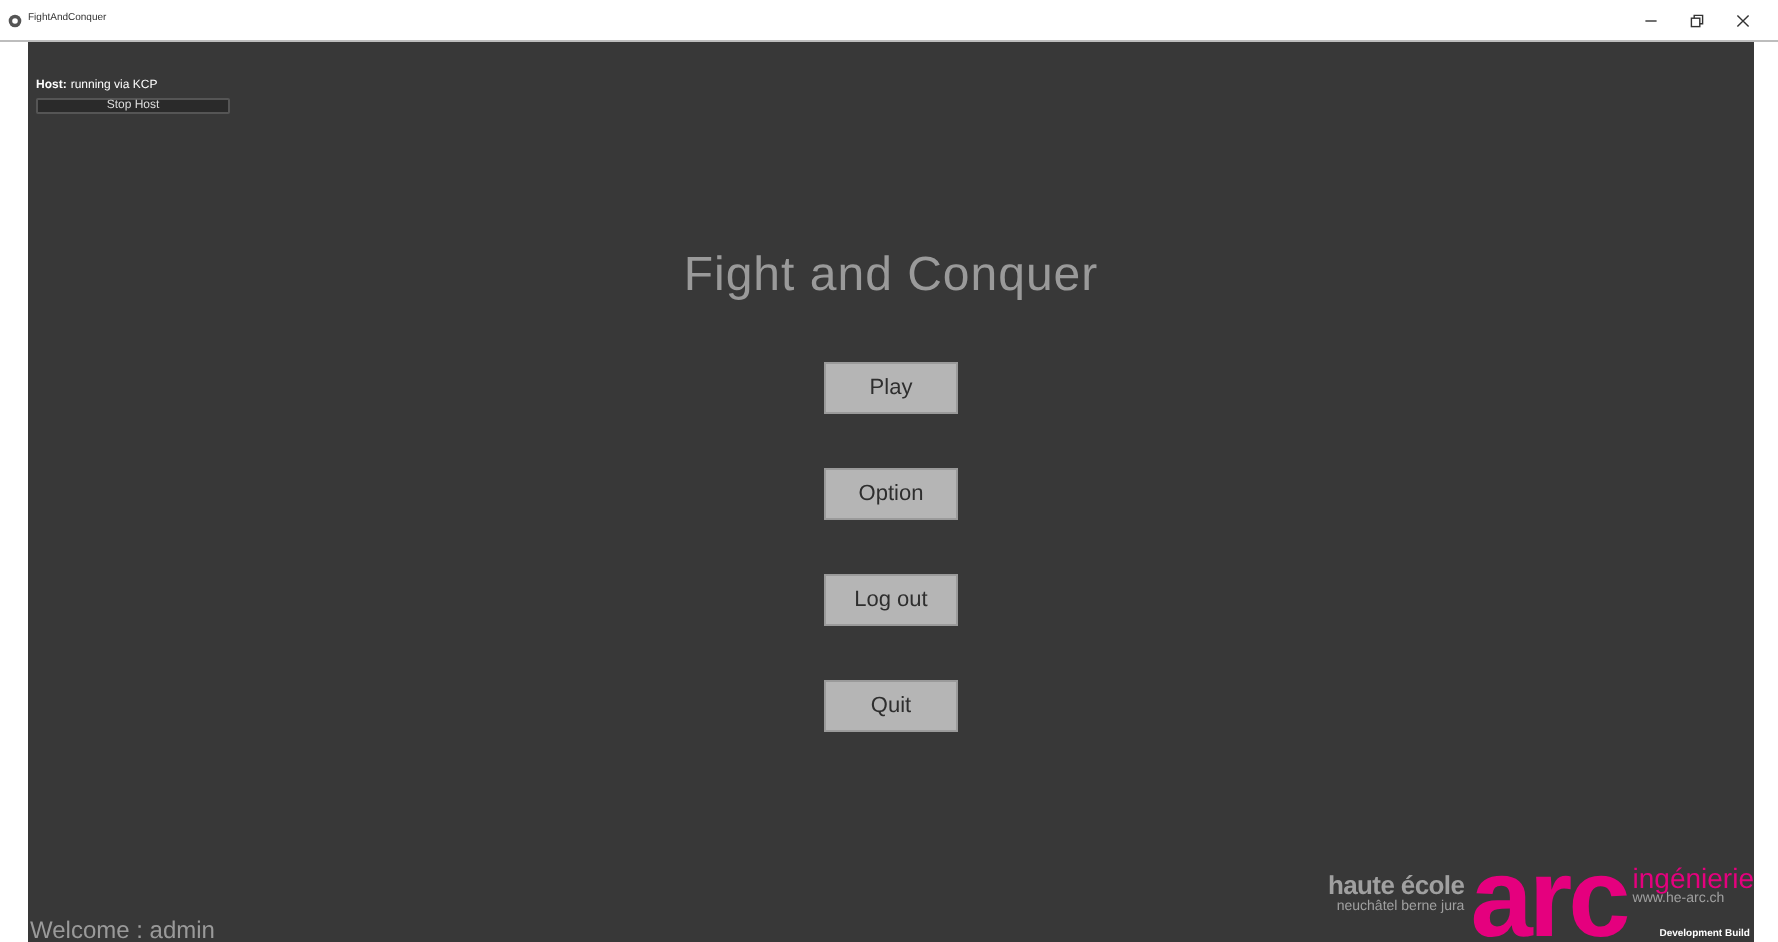  I want to click on menu-button: Log out, so click(891, 600).